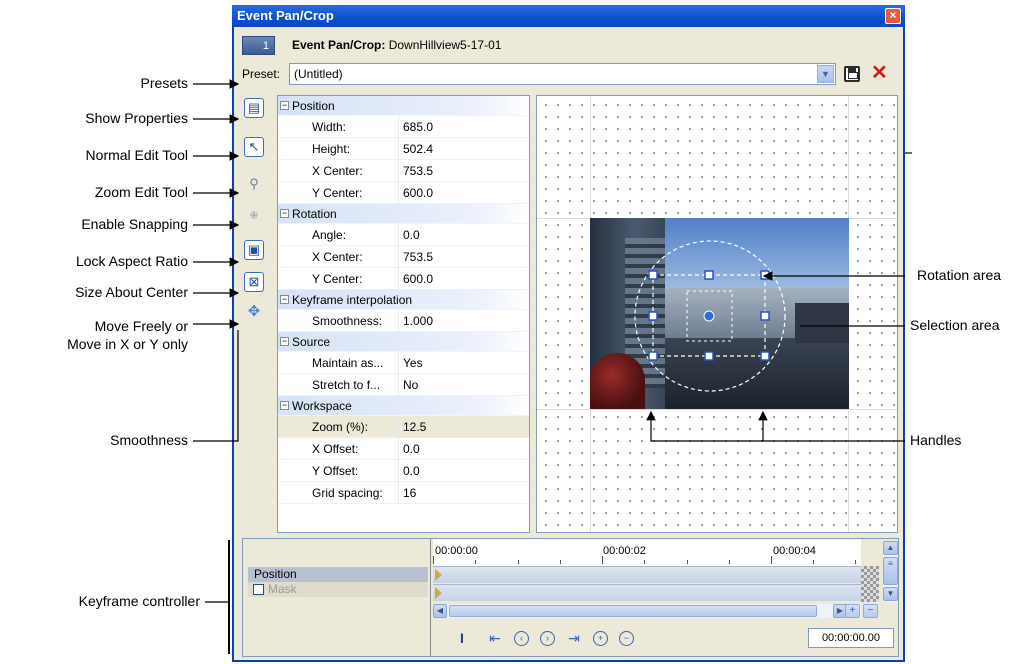 This screenshot has height=664, width=1032. I want to click on property-row: Grid spacing: 16, so click(403, 493).